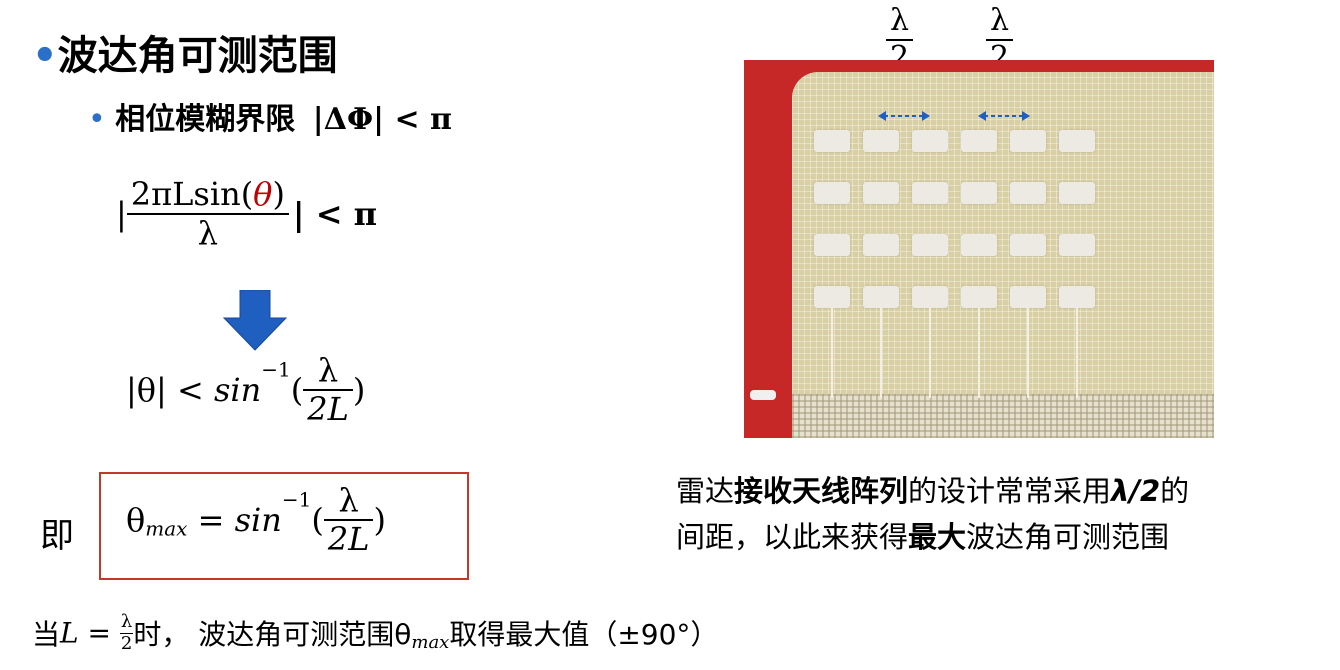 This screenshot has height=670, width=1340. I want to click on caption-1a: 雷达, so click(705, 491).